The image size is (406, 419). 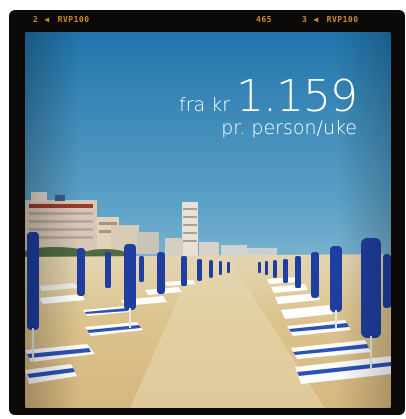 I want to click on price-amount: 1.159, so click(x=297, y=96).